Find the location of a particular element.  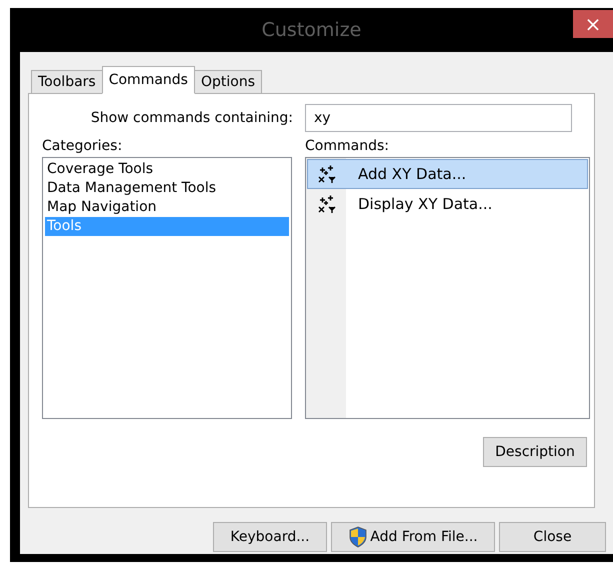

window-title: Customize is located at coordinates (312, 30).